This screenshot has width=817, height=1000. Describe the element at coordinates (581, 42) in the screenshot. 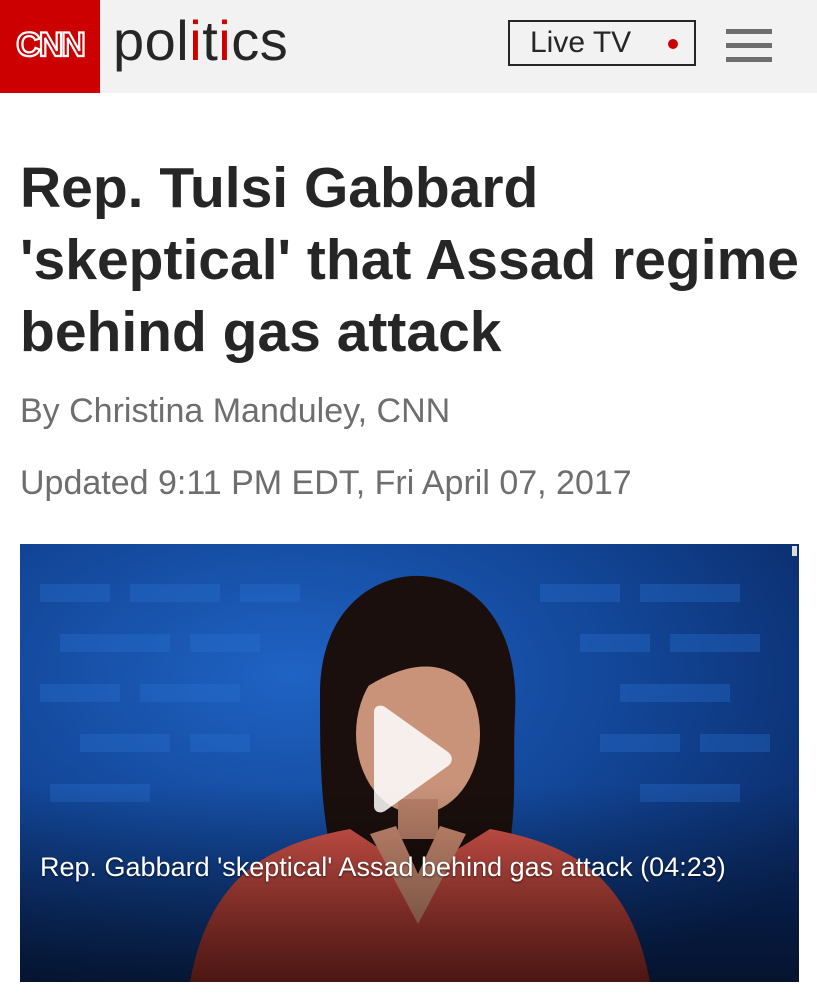

I see `live-tv-label: Live TV` at that location.